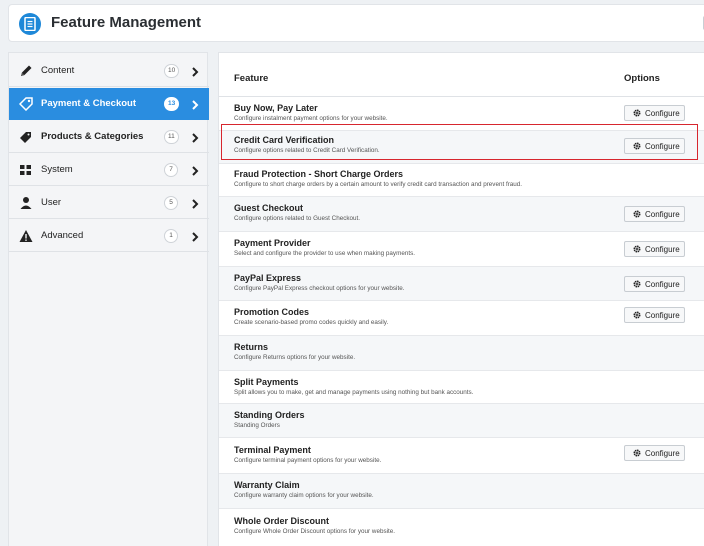  I want to click on feature-description: Standing Orders, so click(257, 425).